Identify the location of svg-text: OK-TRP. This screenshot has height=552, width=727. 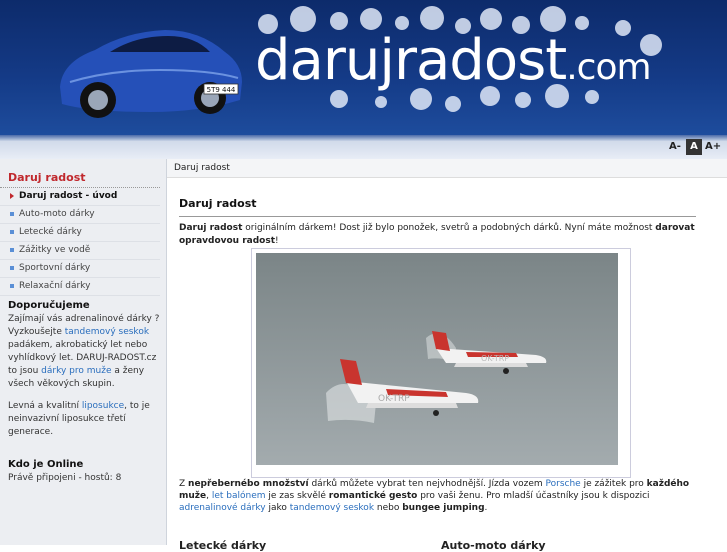
(495, 358).